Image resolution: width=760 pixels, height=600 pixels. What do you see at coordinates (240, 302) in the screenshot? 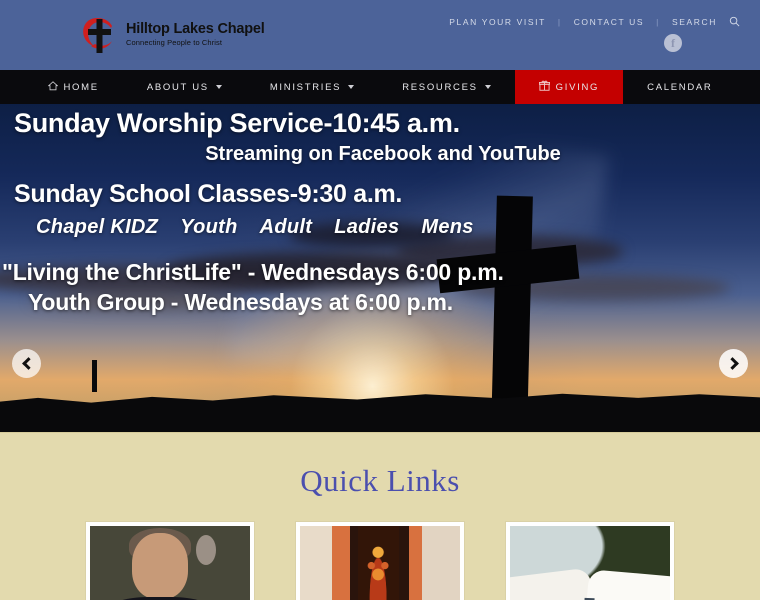
I see `hero-line-youth-group: Youth Group - Wednesdays at 6:00 p.m.` at bounding box center [240, 302].